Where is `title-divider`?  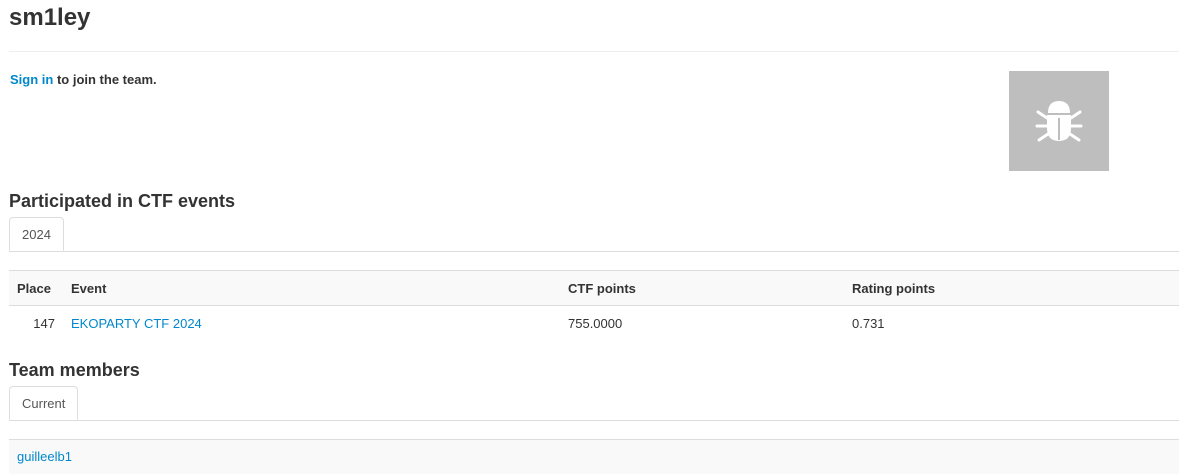 title-divider is located at coordinates (594, 51).